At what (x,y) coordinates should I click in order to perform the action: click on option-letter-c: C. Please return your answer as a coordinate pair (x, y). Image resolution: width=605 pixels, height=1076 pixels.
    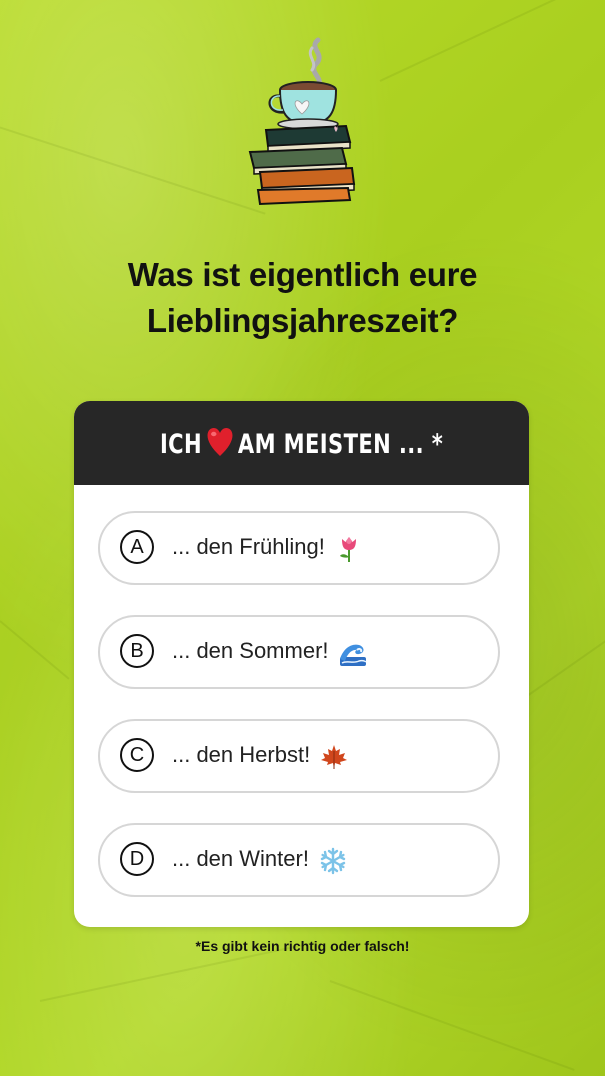
    Looking at the image, I should click on (137, 755).